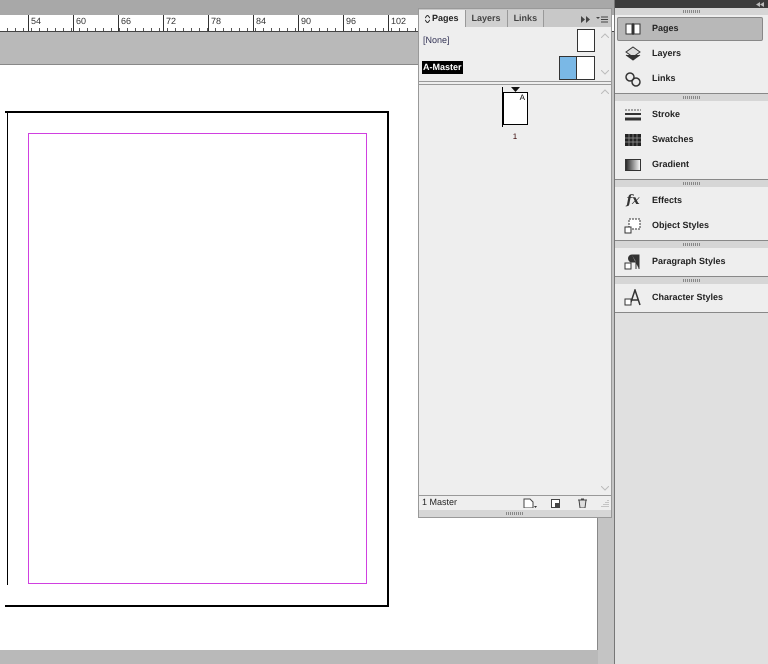  Describe the element at coordinates (690, 165) in the screenshot. I see `dock-panel-button: Gradient` at that location.